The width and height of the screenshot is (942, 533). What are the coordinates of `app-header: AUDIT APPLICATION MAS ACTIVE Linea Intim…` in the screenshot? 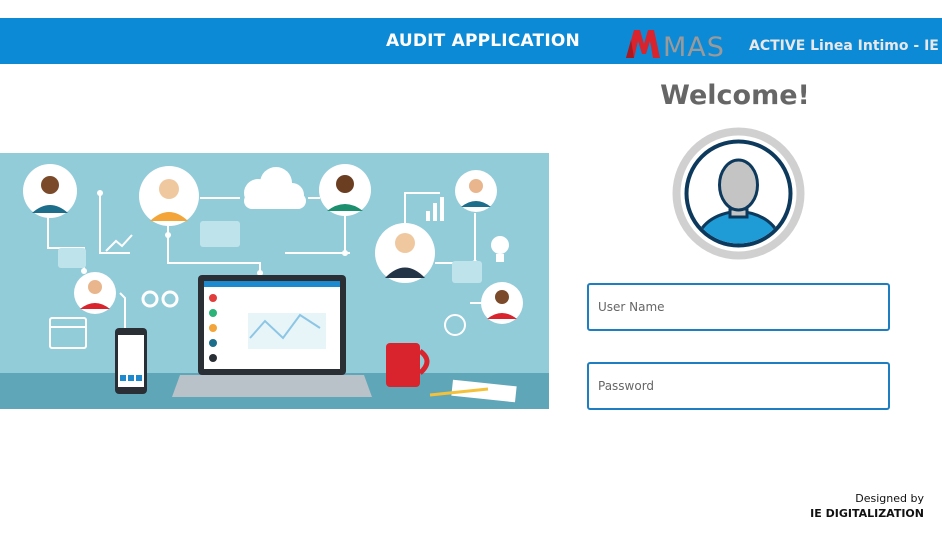 It's located at (471, 41).